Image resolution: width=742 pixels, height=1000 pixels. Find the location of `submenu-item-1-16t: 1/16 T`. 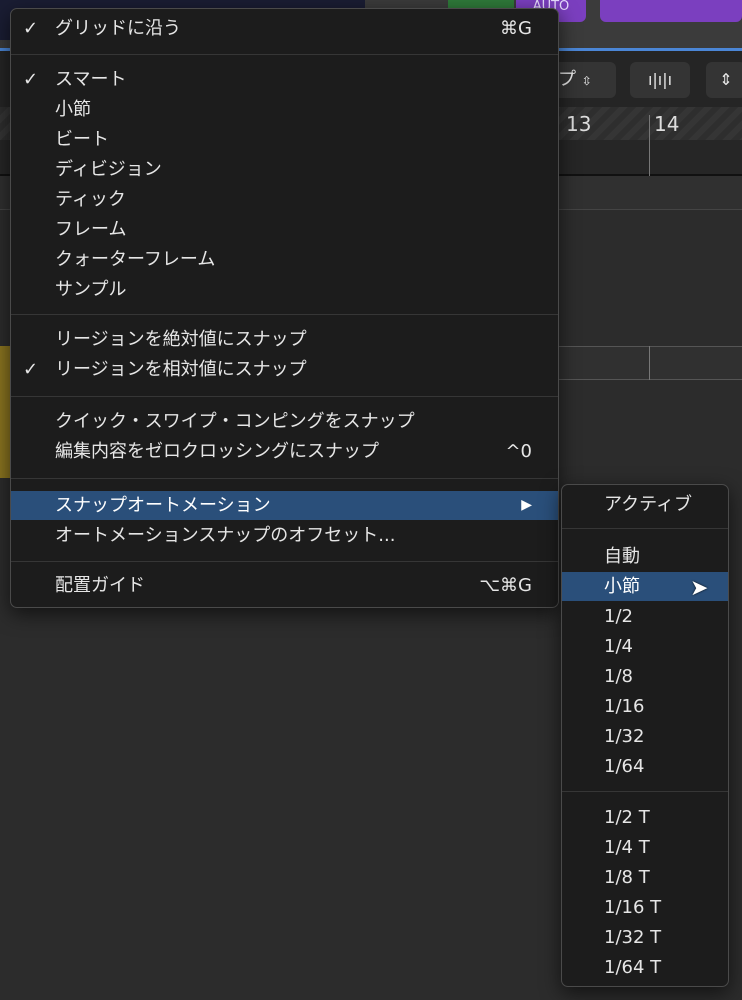

submenu-item-1-16t: 1/16 T is located at coordinates (645, 907).